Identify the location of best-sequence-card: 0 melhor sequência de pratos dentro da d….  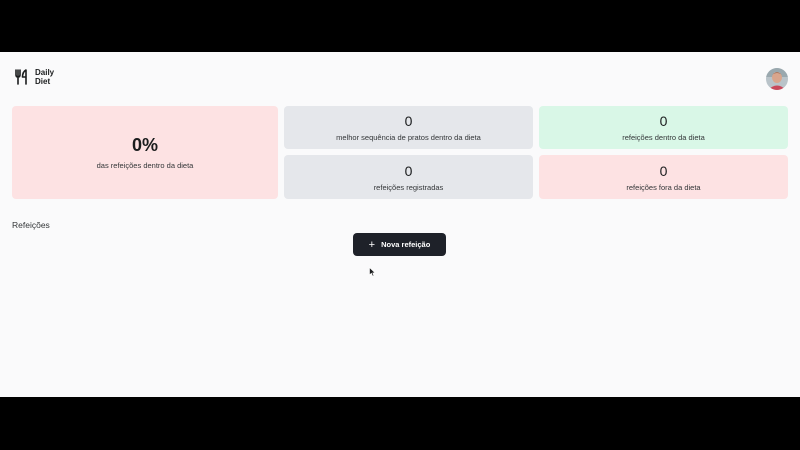
(408, 127).